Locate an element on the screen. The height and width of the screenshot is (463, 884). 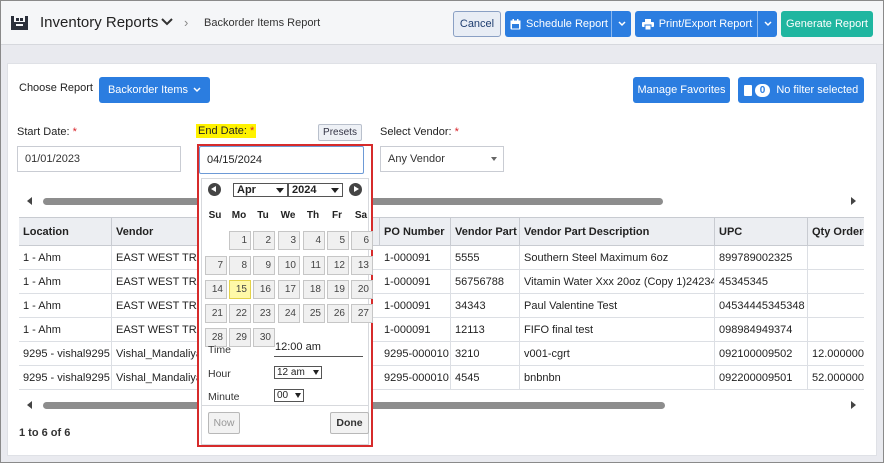
generate-report-button: Generate Report is located at coordinates (827, 24).